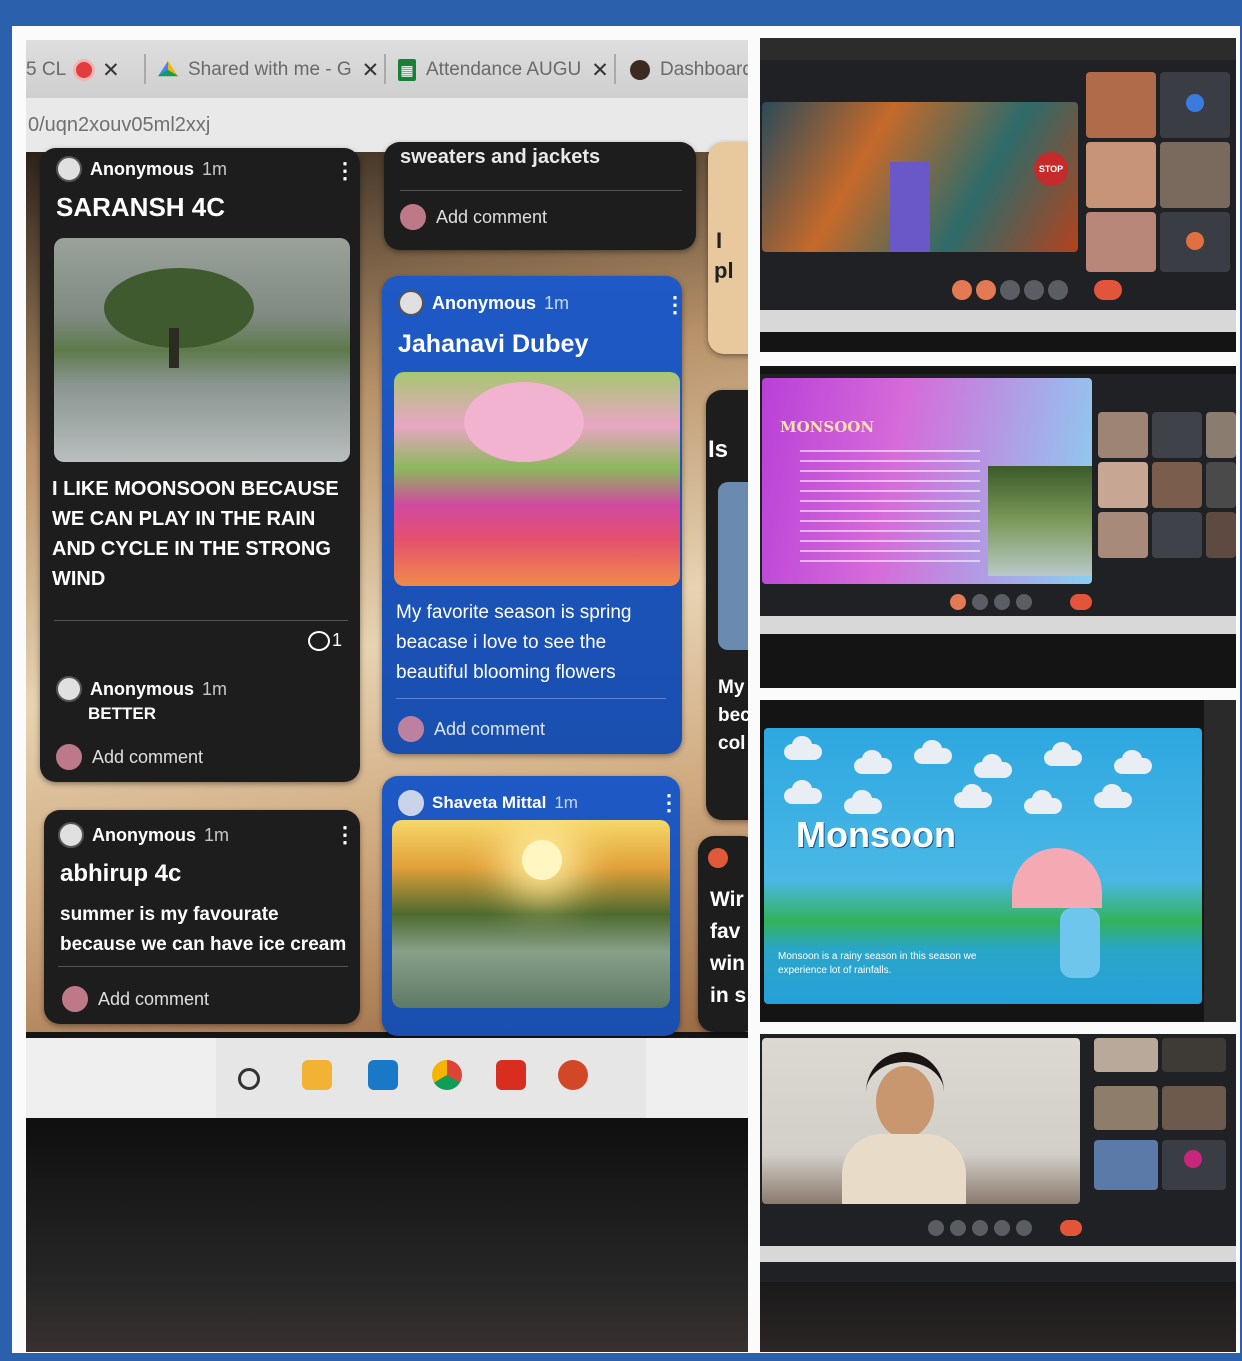 This screenshot has height=1361, width=1242. I want to click on post-body: sweaters and jackets, so click(500, 157).